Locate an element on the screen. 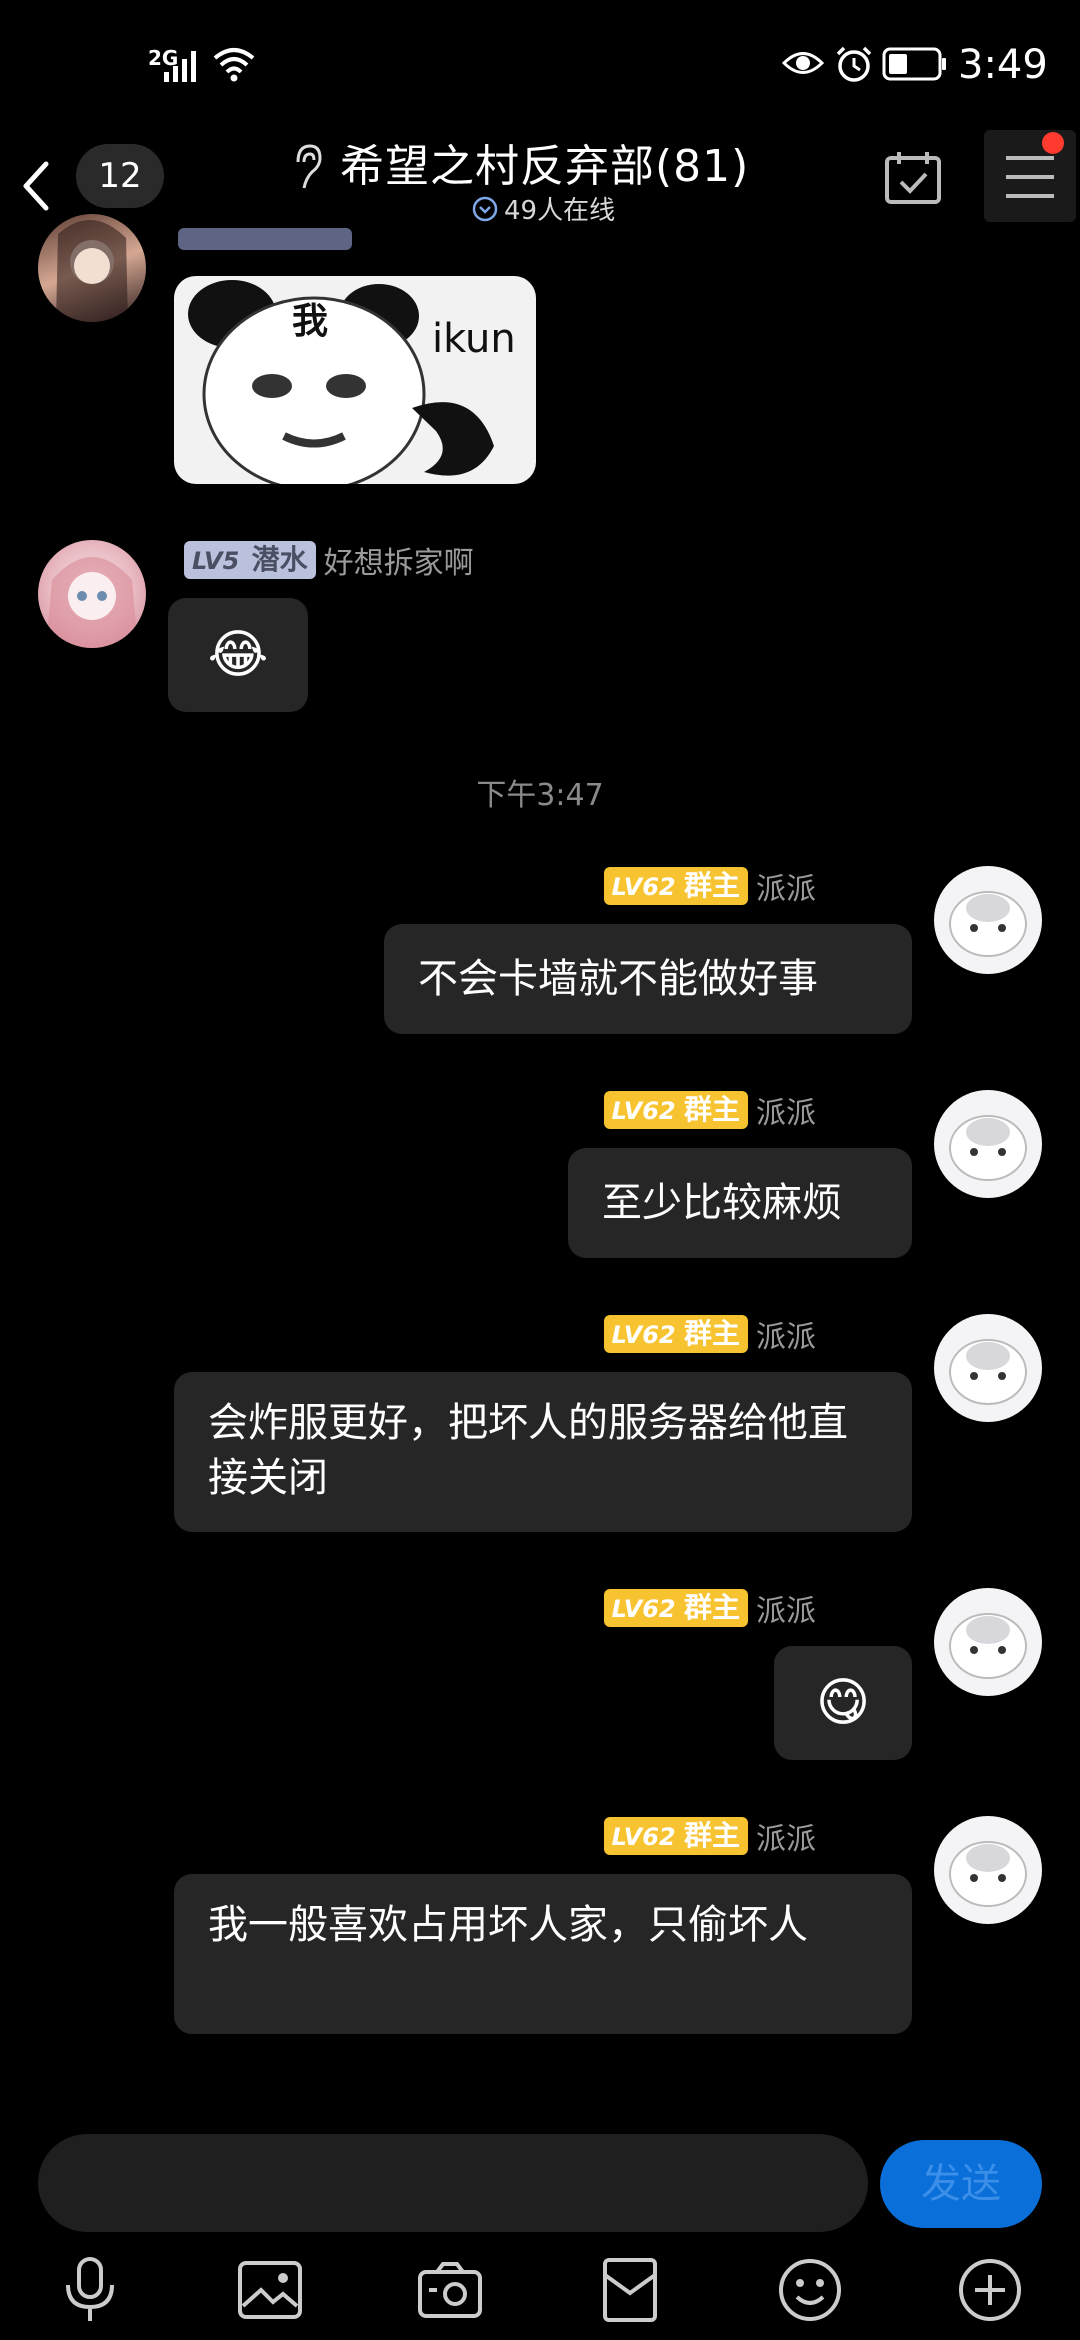  message-bubble: 😂 is located at coordinates (238, 655).